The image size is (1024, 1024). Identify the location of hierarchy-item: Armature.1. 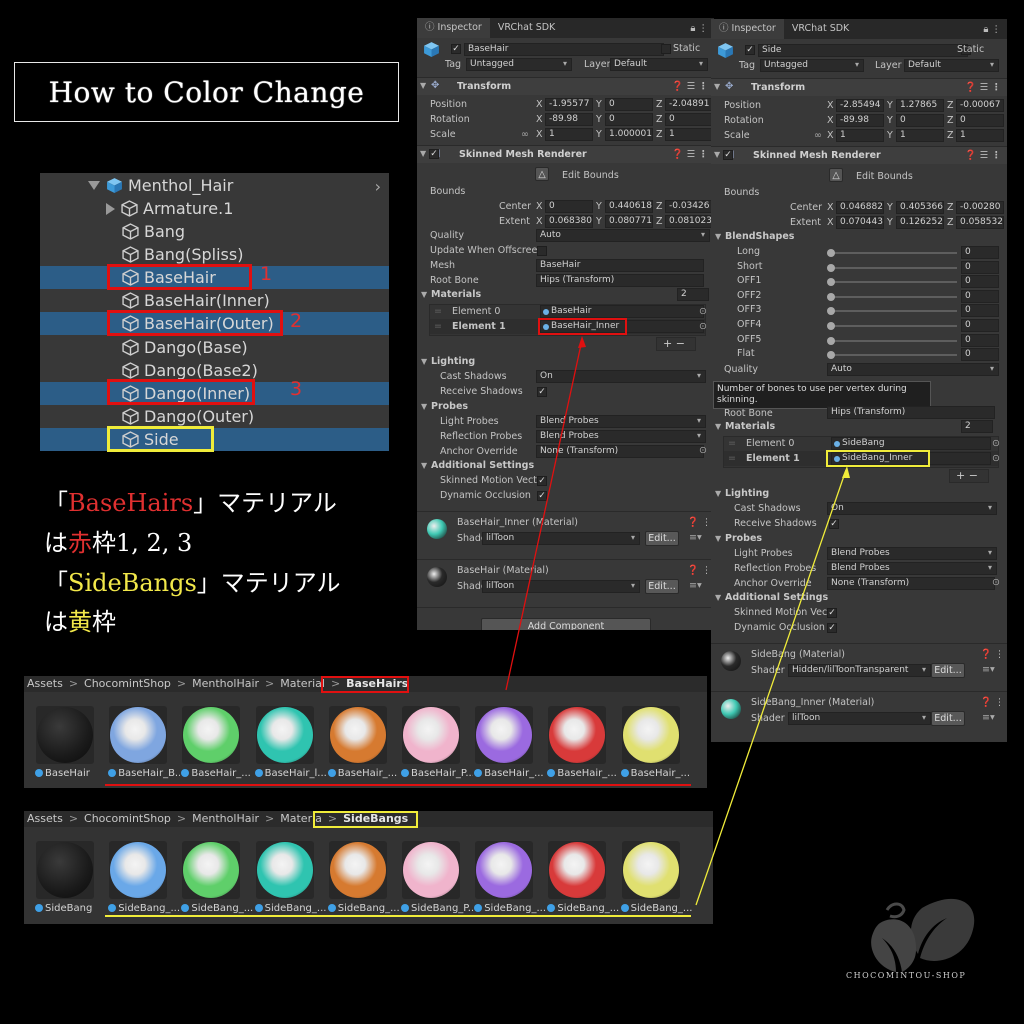
(214, 208).